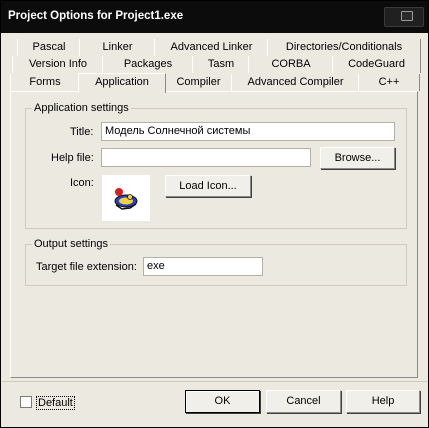 The height and width of the screenshot is (428, 429). Describe the element at coordinates (82, 183) in the screenshot. I see `icon-label: Icon:` at that location.